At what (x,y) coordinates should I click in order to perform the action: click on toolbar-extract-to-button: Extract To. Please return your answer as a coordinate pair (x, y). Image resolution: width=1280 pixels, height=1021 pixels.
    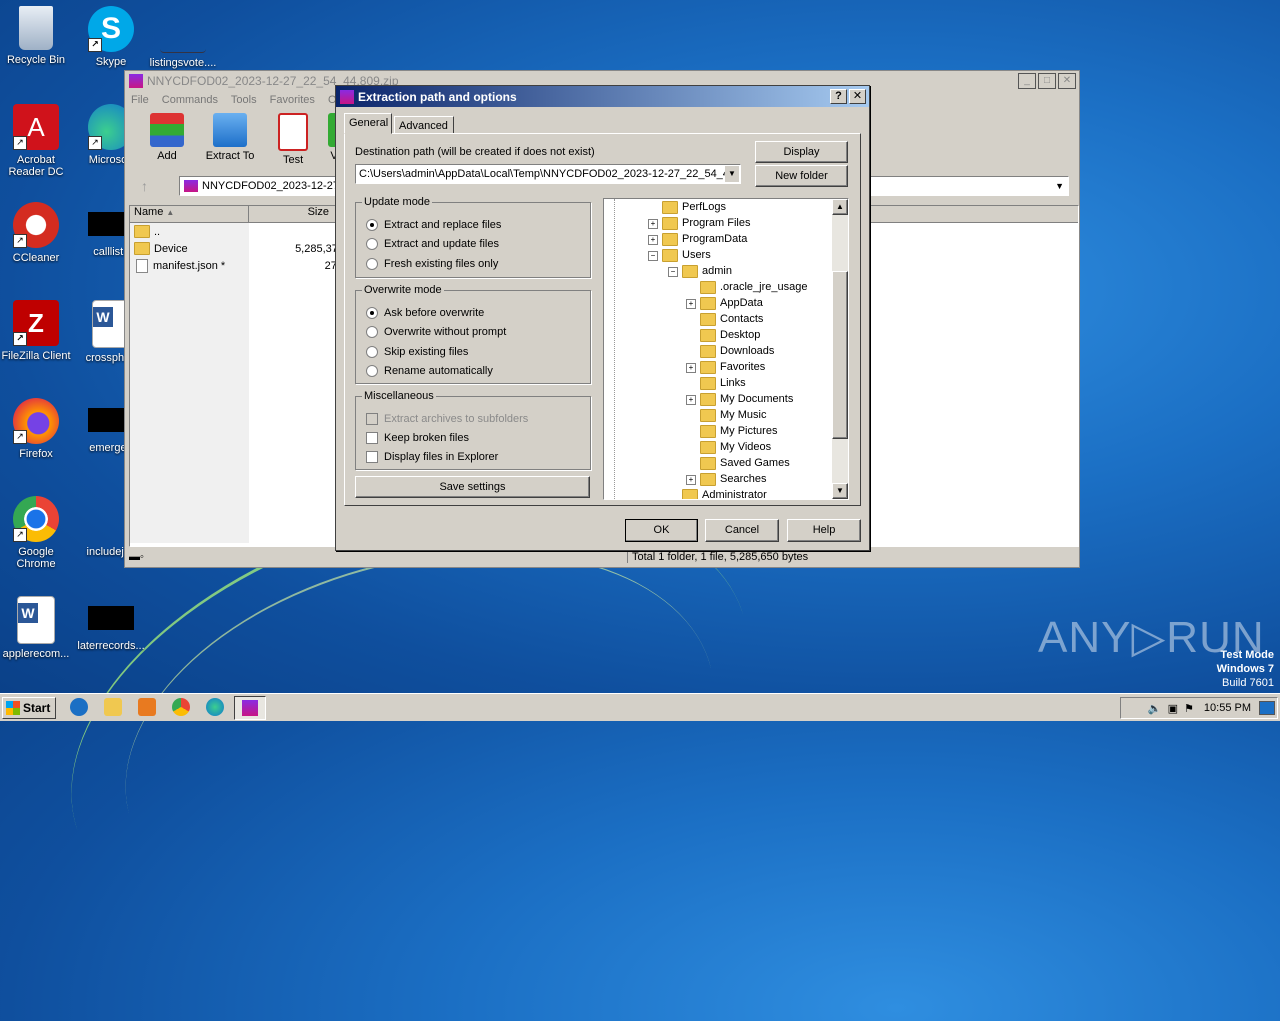
    Looking at the image, I should click on (230, 137).